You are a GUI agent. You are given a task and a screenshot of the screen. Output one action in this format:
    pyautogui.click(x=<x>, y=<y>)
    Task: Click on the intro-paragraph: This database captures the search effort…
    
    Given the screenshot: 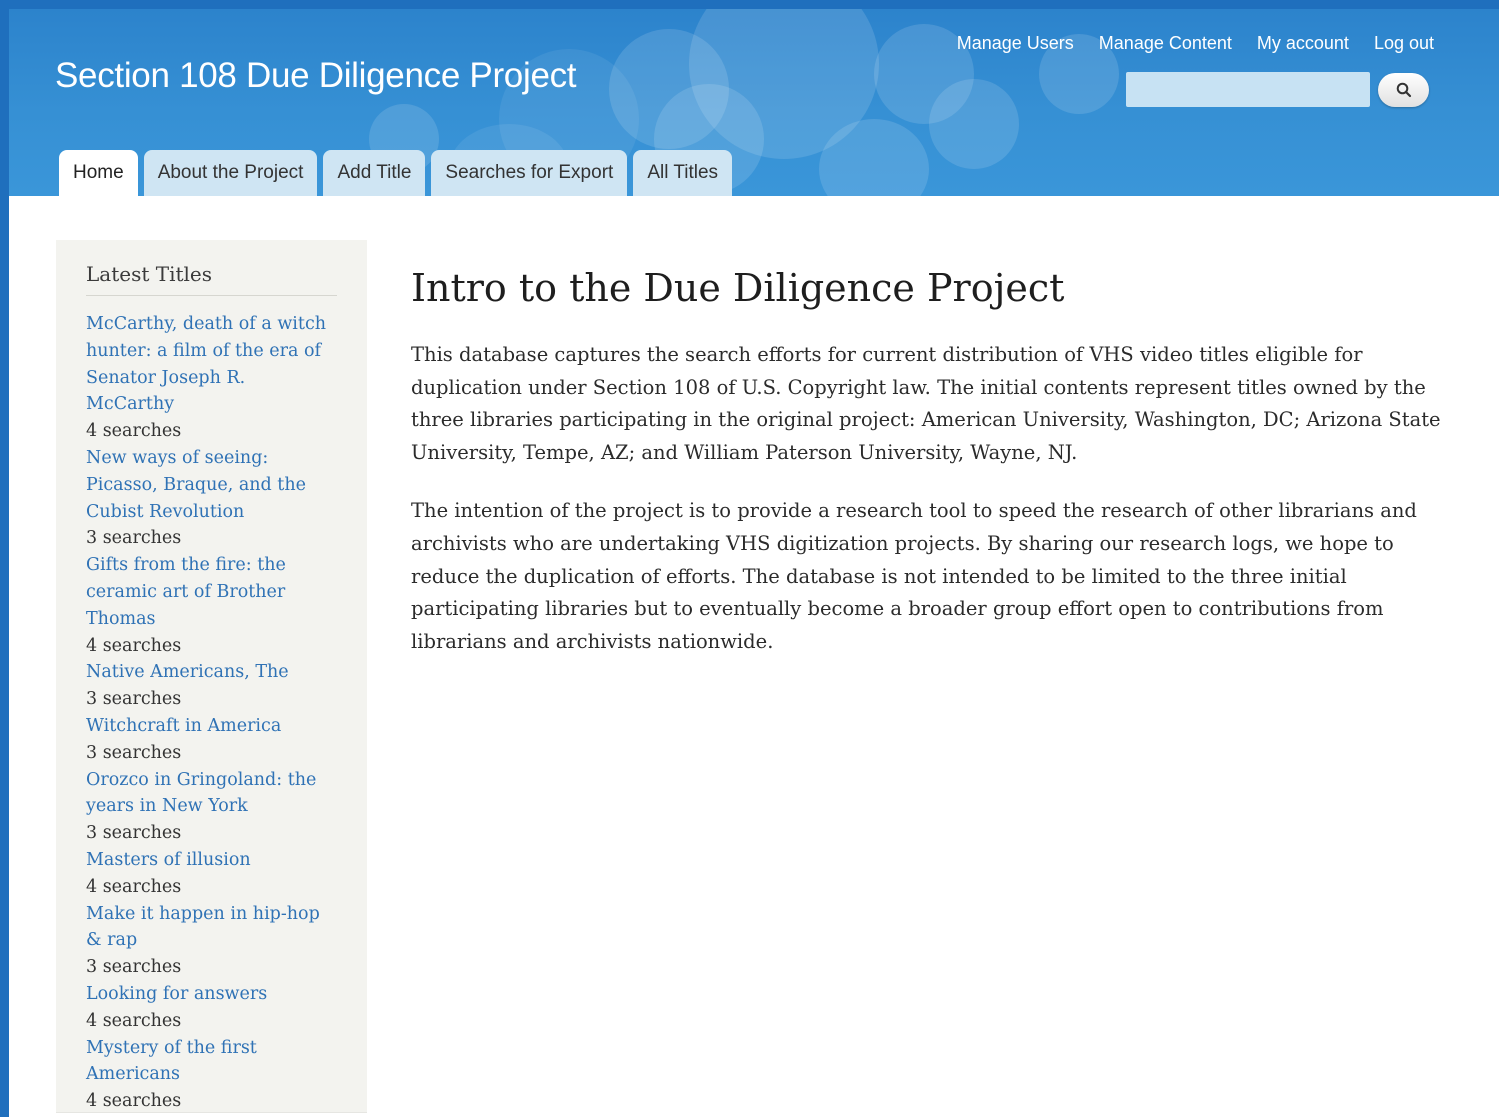 What is the action you would take?
    pyautogui.click(x=926, y=403)
    